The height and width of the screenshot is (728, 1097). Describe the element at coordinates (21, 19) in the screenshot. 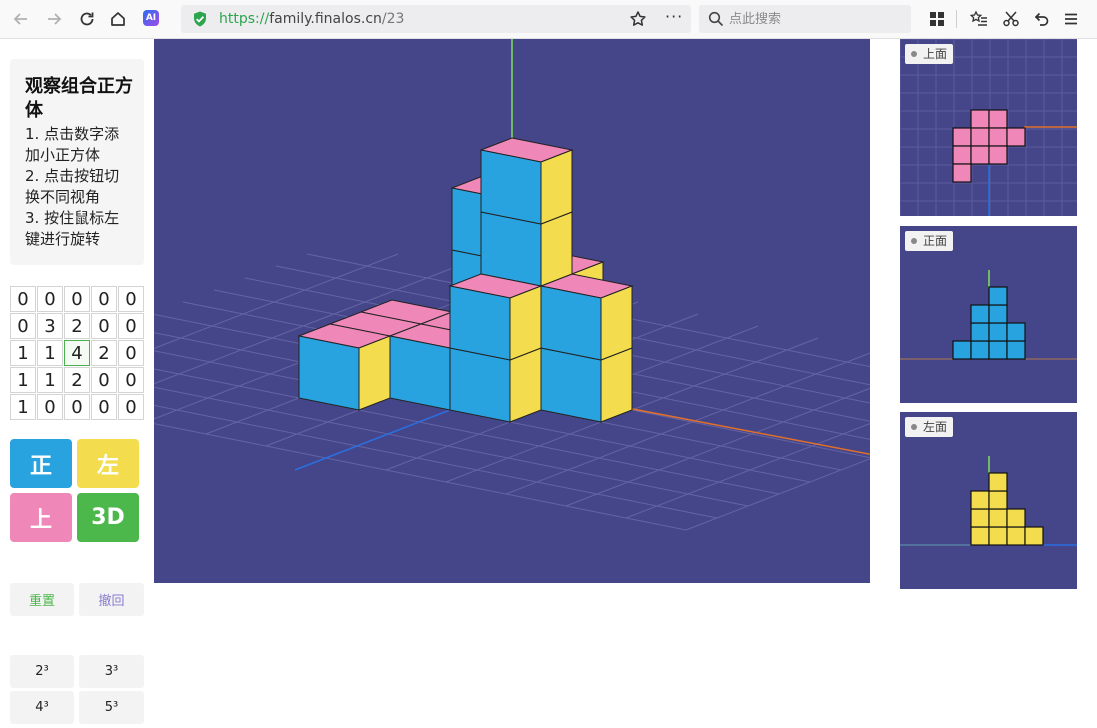

I see `back-button` at that location.